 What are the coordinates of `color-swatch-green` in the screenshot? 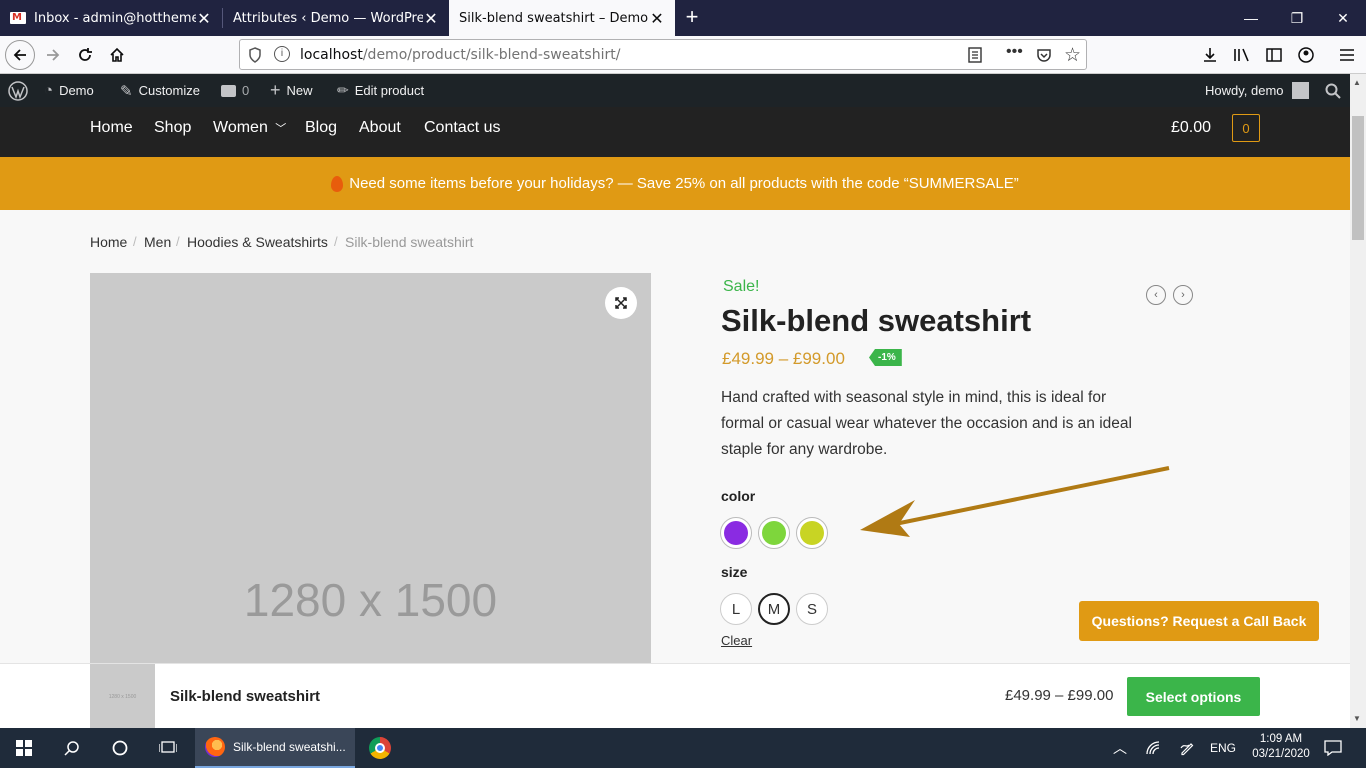 It's located at (774, 533).